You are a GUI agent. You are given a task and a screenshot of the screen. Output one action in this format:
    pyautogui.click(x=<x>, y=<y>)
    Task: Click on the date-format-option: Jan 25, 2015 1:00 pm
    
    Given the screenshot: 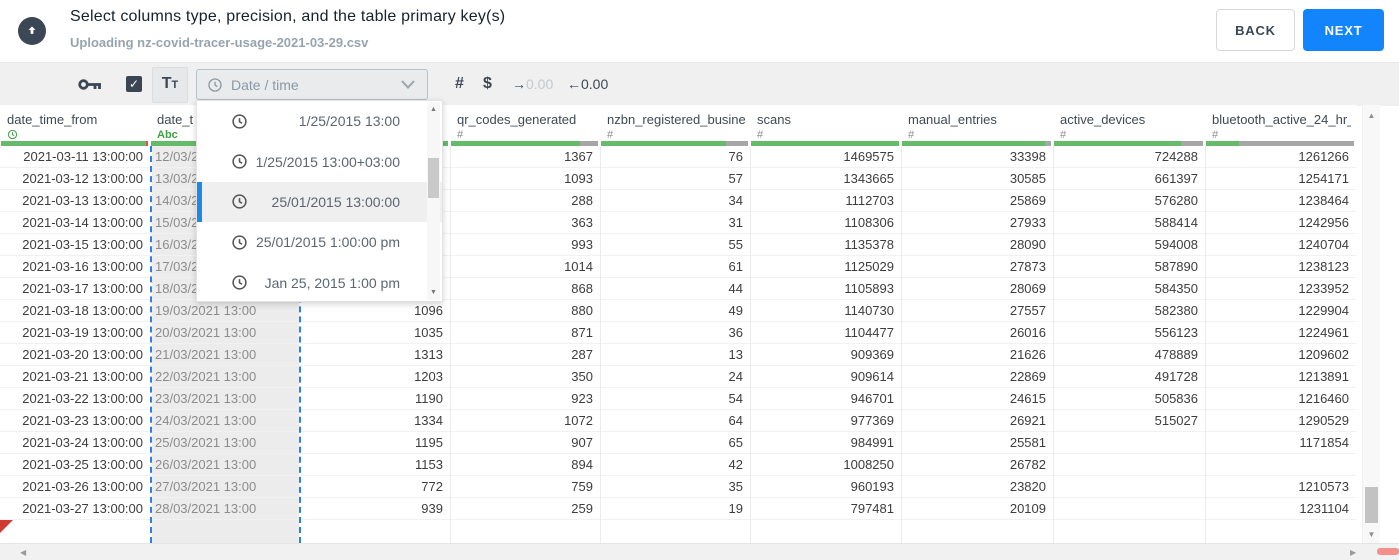 What is the action you would take?
    pyautogui.click(x=319, y=283)
    